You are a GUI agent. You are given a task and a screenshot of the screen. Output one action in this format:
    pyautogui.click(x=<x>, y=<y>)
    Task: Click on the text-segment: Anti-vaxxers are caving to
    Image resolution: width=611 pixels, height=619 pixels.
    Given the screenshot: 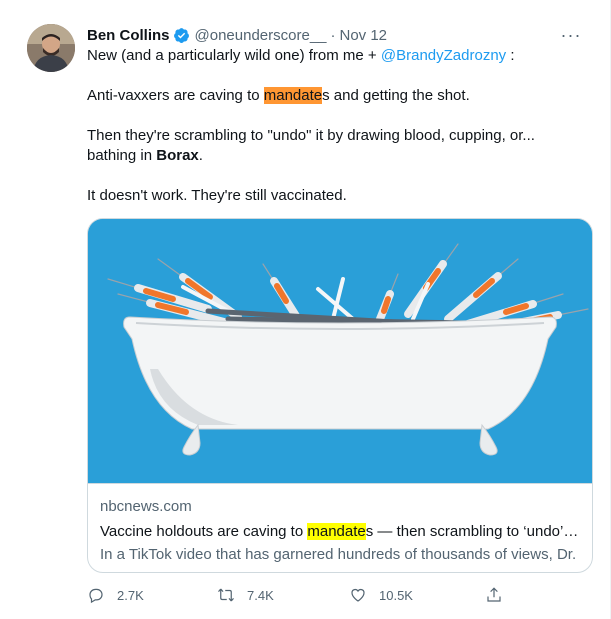 What is the action you would take?
    pyautogui.click(x=175, y=95)
    